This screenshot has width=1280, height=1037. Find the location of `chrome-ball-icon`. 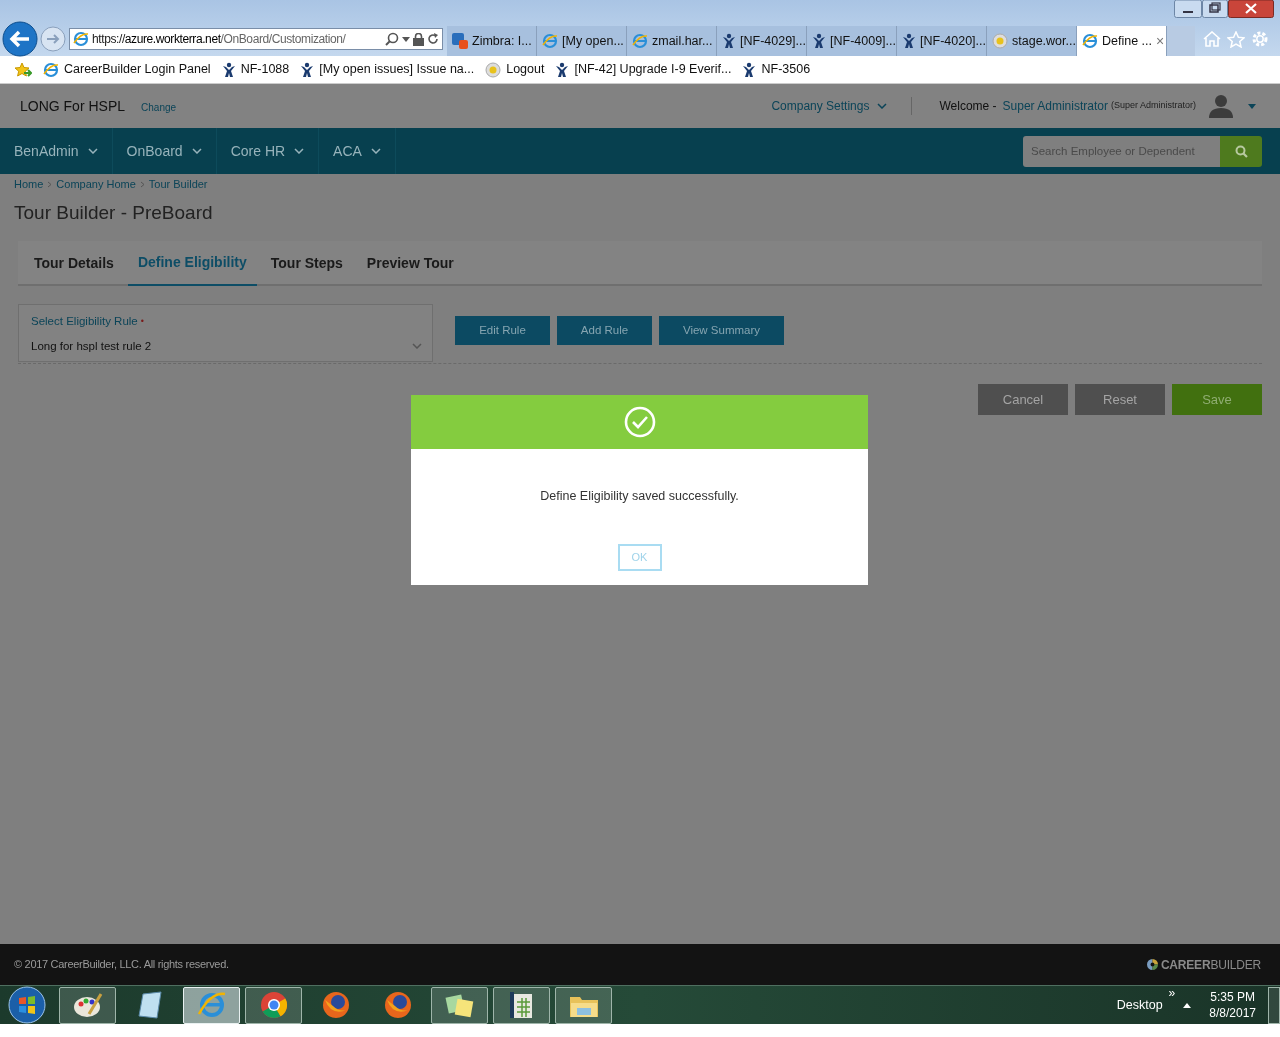

chrome-ball-icon is located at coordinates (273, 1005).